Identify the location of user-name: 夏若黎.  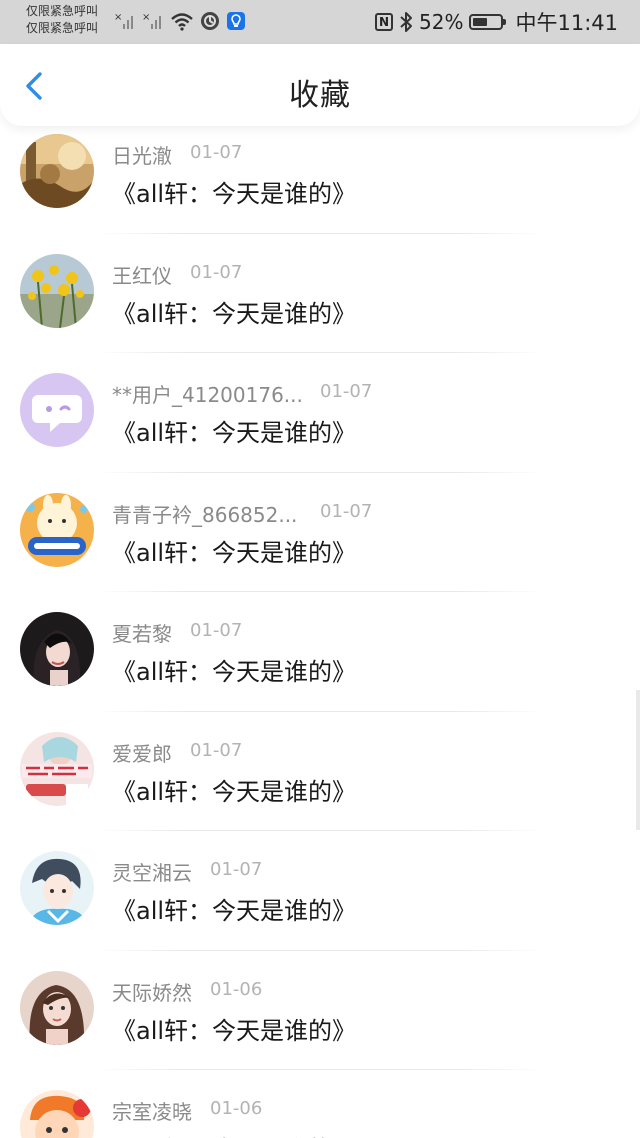
(142, 634).